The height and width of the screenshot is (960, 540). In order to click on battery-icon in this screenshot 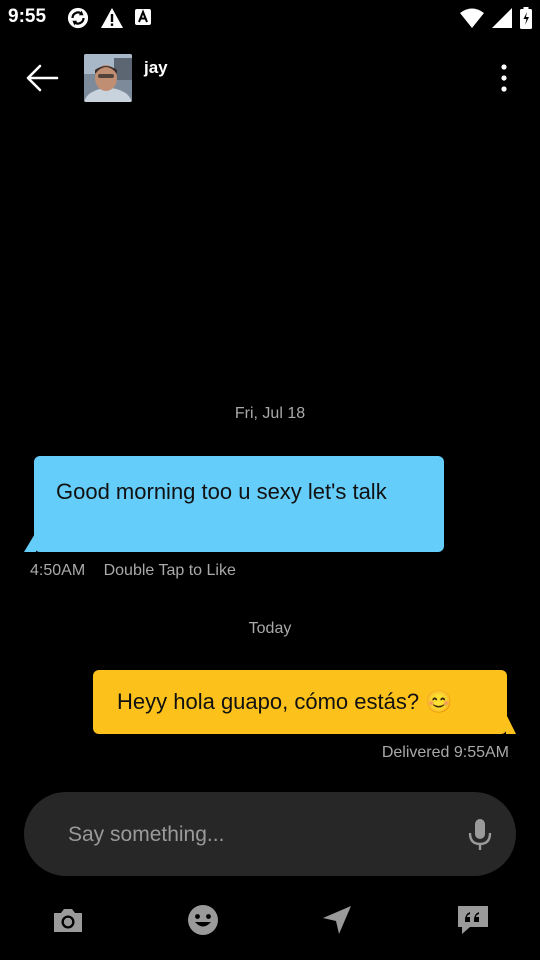, I will do `click(526, 18)`.